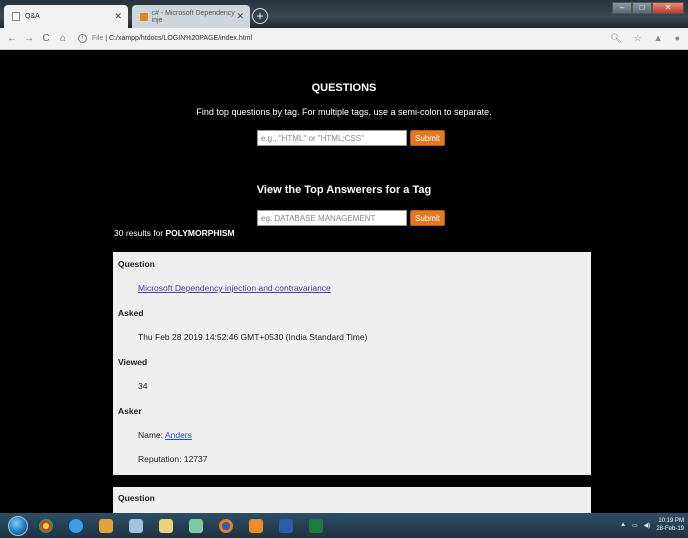 This screenshot has height=538, width=688. I want to click on tab-title: Q&A, so click(32, 16).